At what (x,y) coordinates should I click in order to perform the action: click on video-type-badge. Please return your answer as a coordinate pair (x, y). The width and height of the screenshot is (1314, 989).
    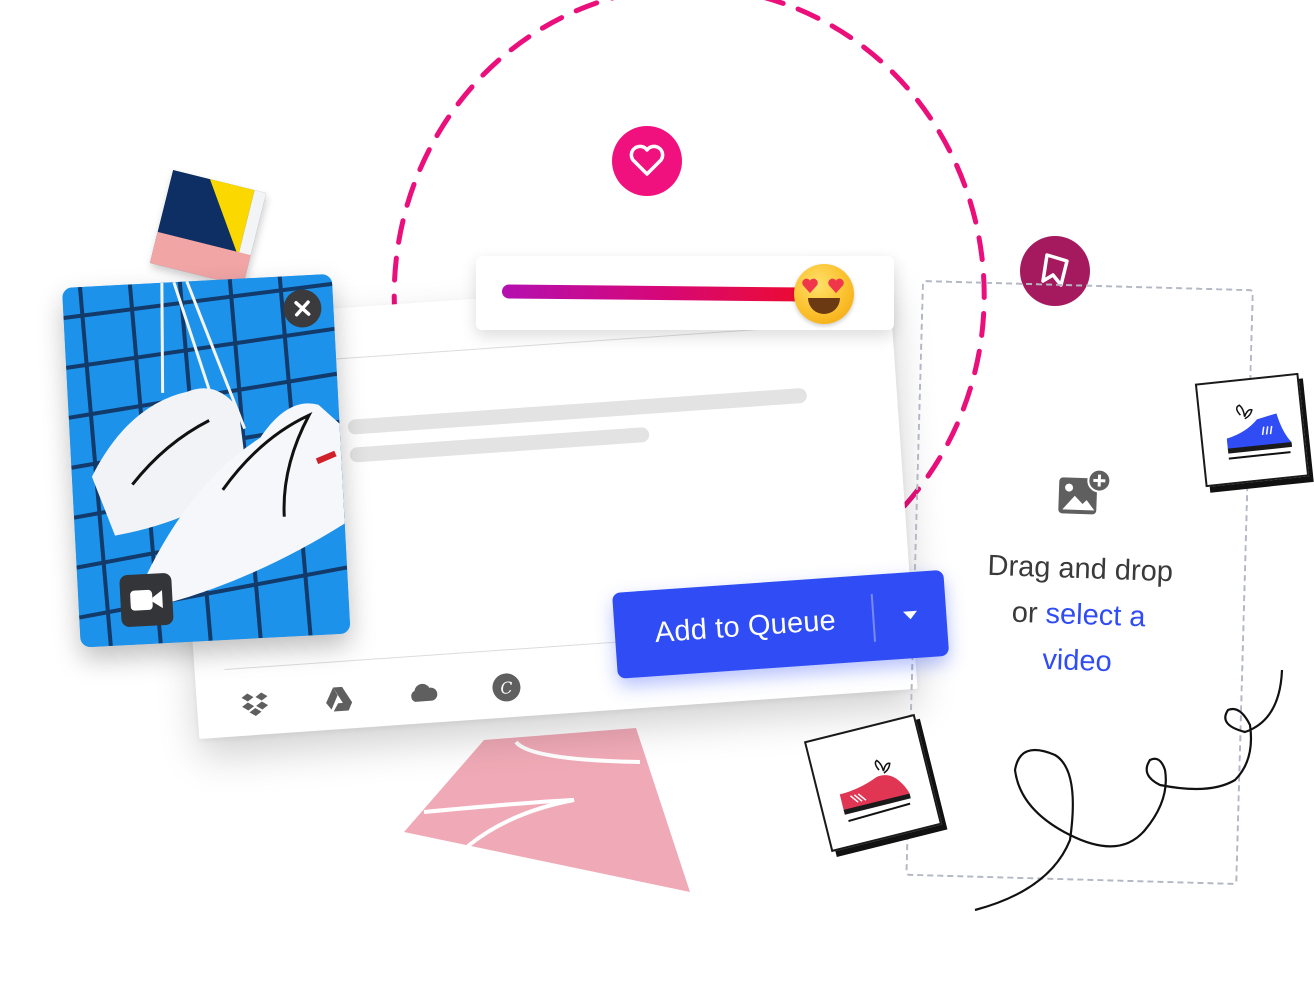
    Looking at the image, I should click on (146, 600).